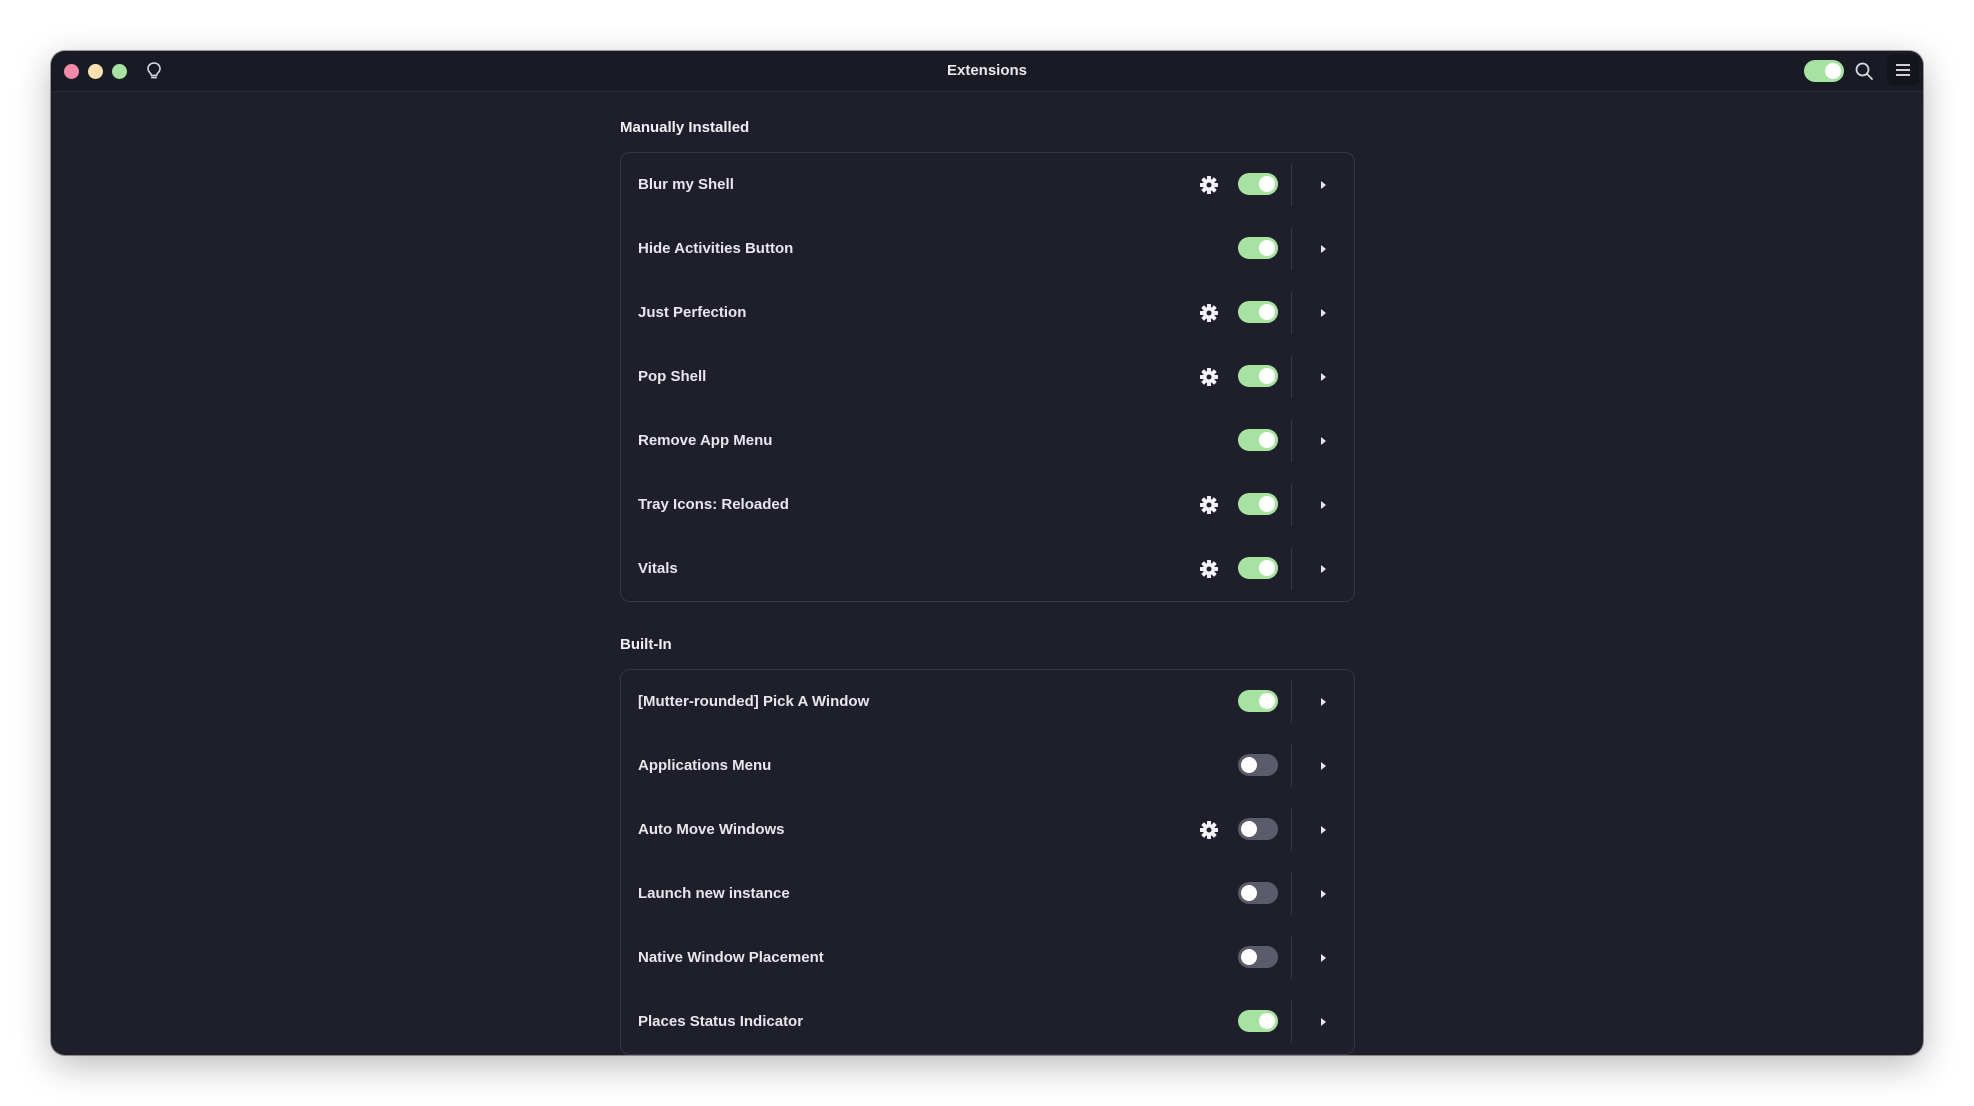 This screenshot has width=1974, height=1106. I want to click on section-title: Manually Installed, so click(685, 127).